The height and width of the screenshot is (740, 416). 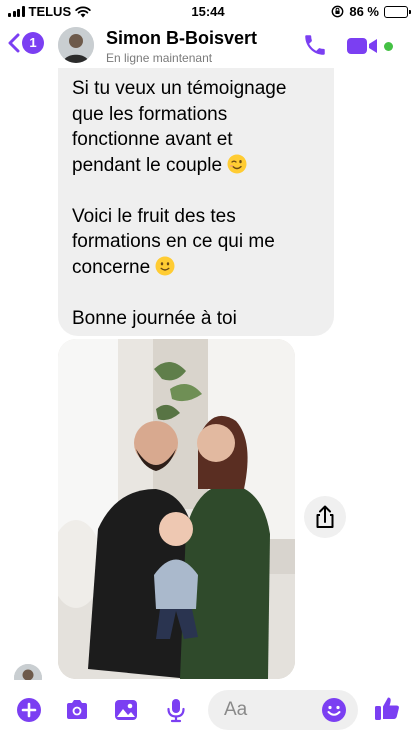 I want to click on back-button: 1, so click(x=26, y=43).